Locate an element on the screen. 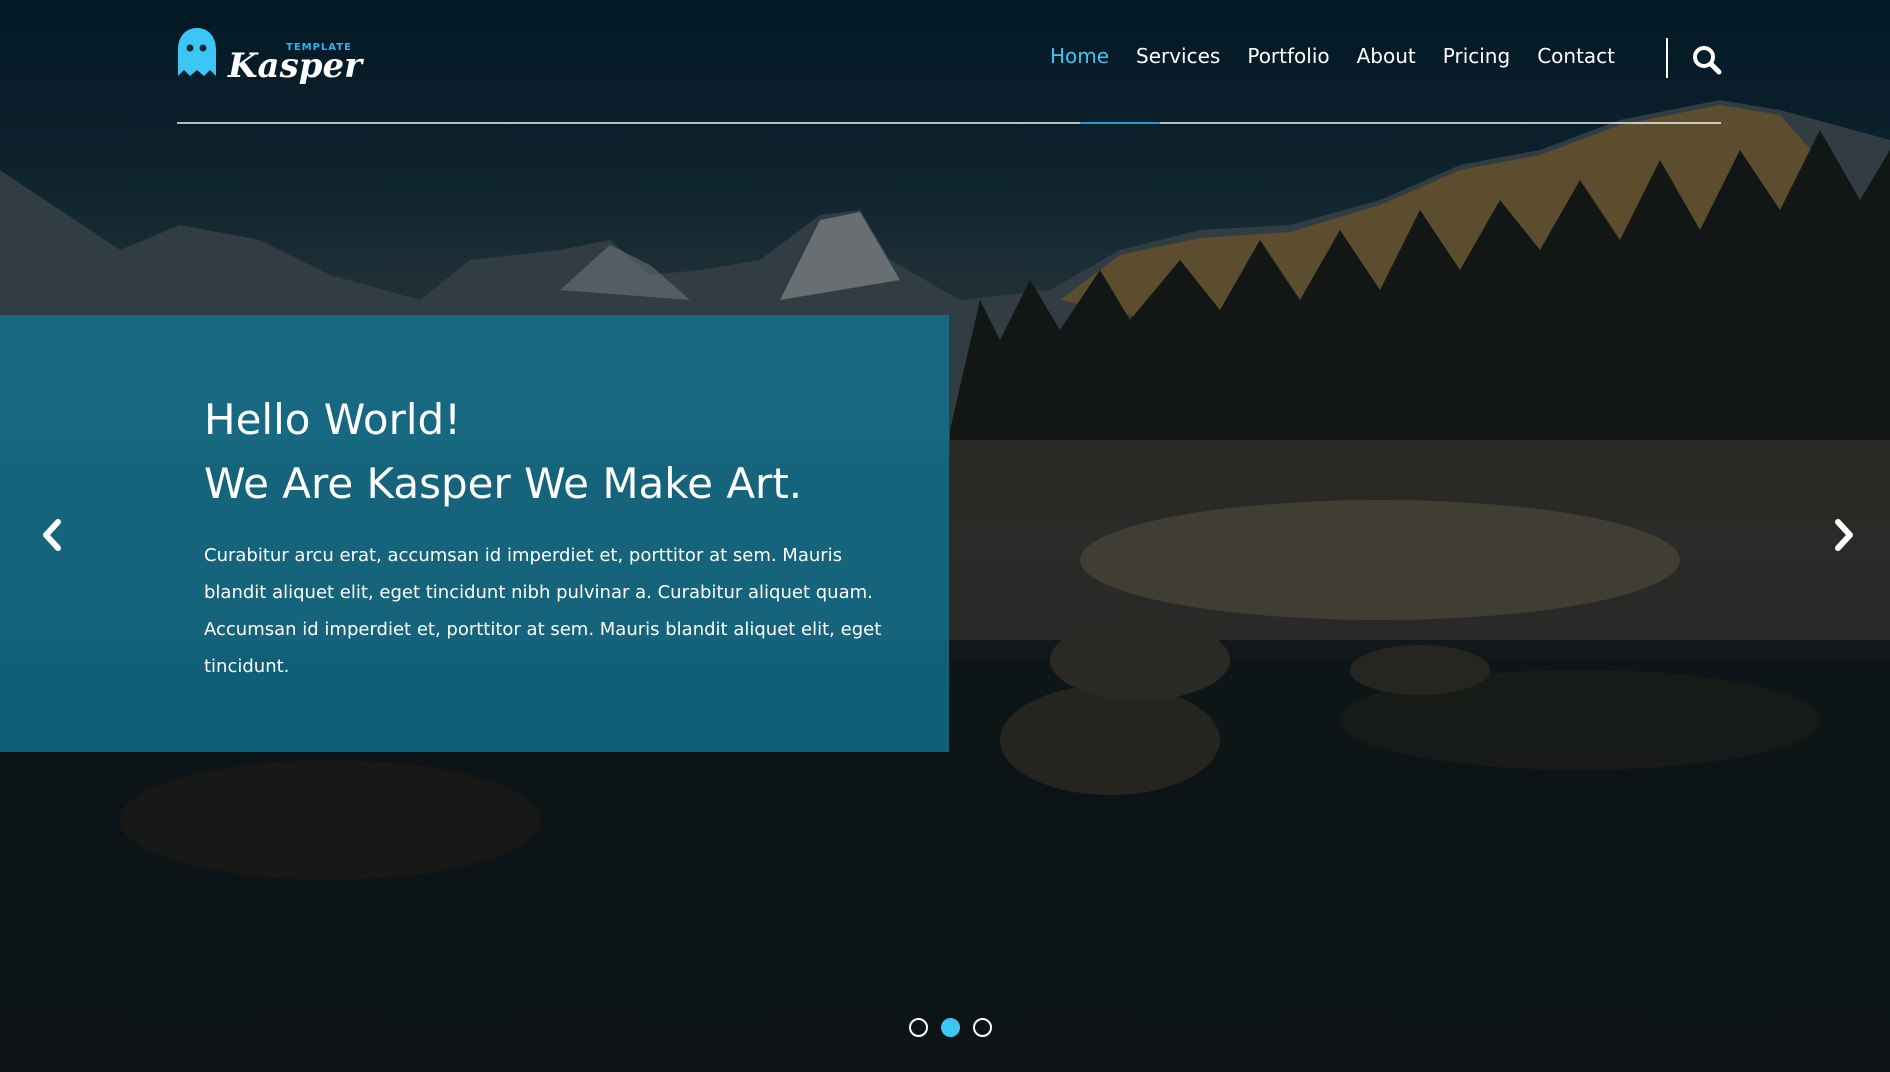 This screenshot has height=1072, width=1890. logo-wordmark: Kasper is located at coordinates (295, 66).